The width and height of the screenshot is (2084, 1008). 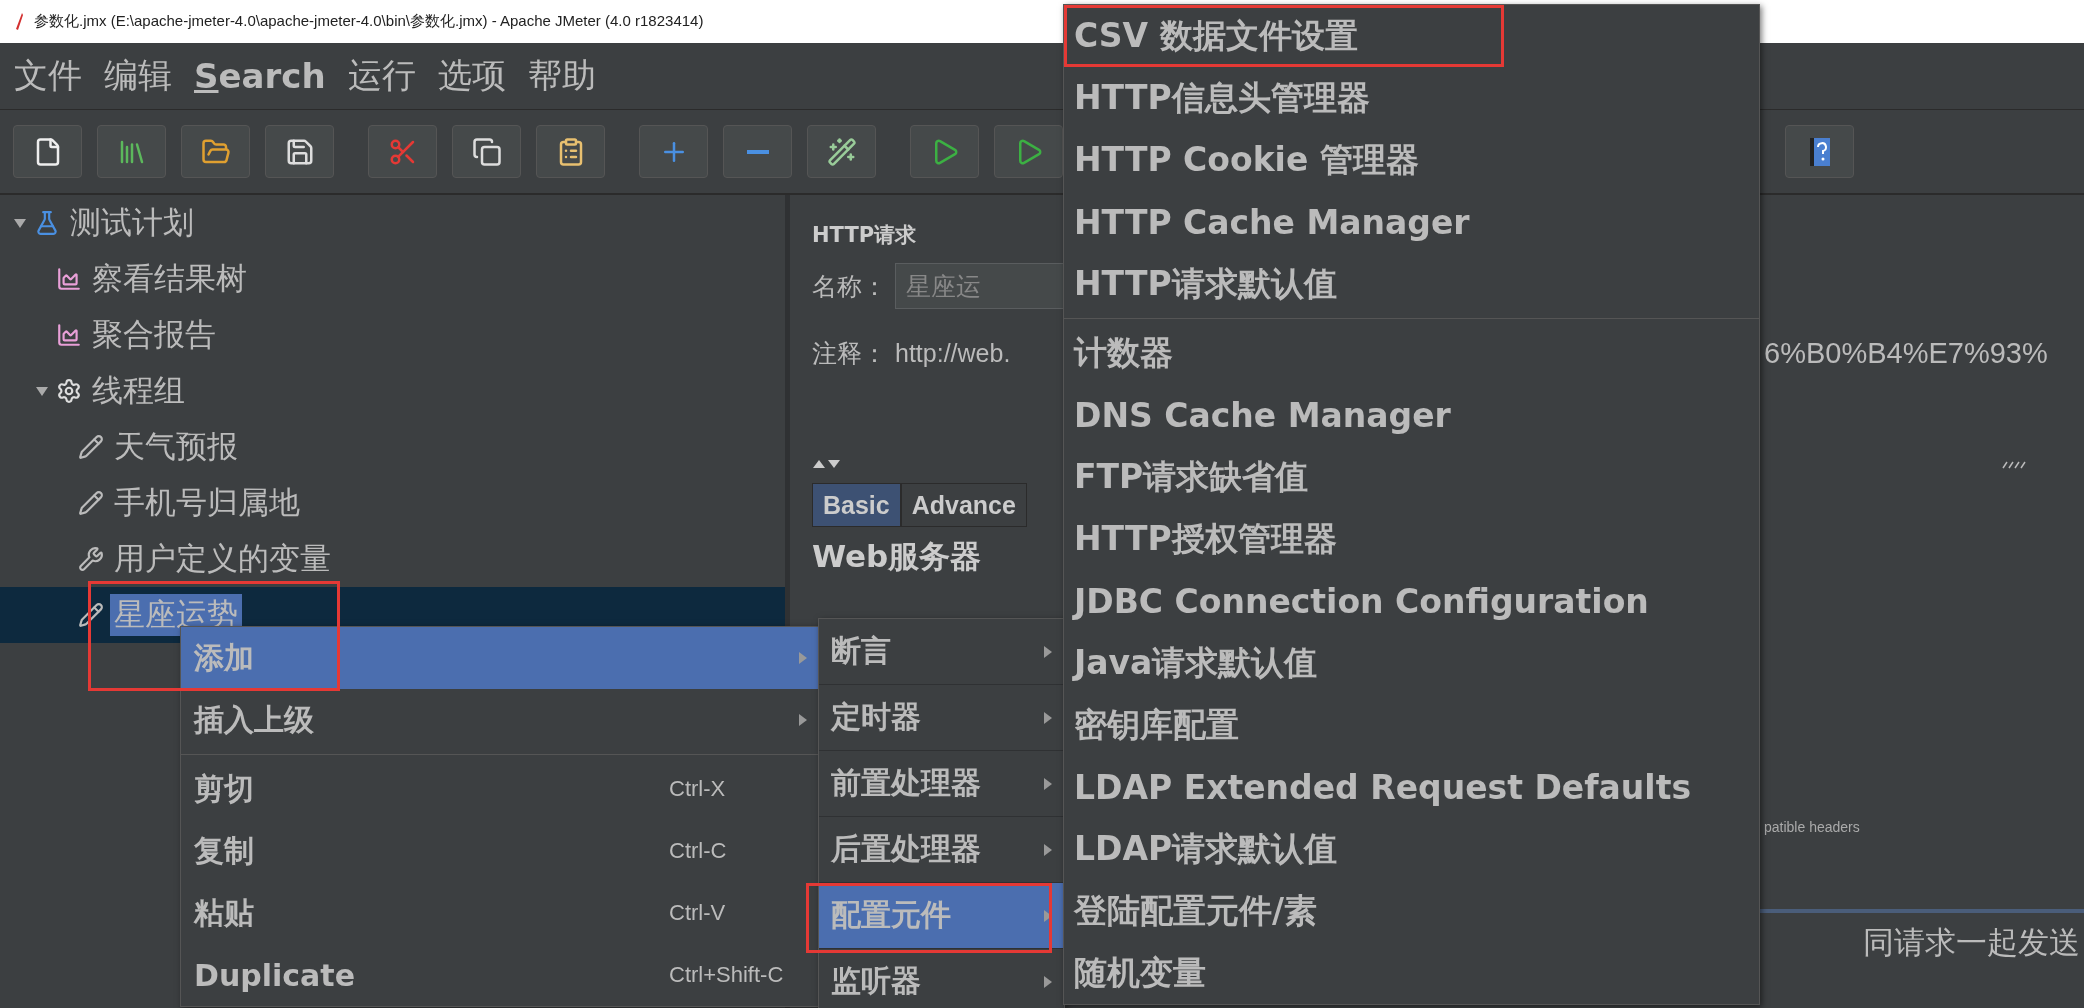 What do you see at coordinates (169, 278) in the screenshot?
I see `tree-item-label: 察看结果树` at bounding box center [169, 278].